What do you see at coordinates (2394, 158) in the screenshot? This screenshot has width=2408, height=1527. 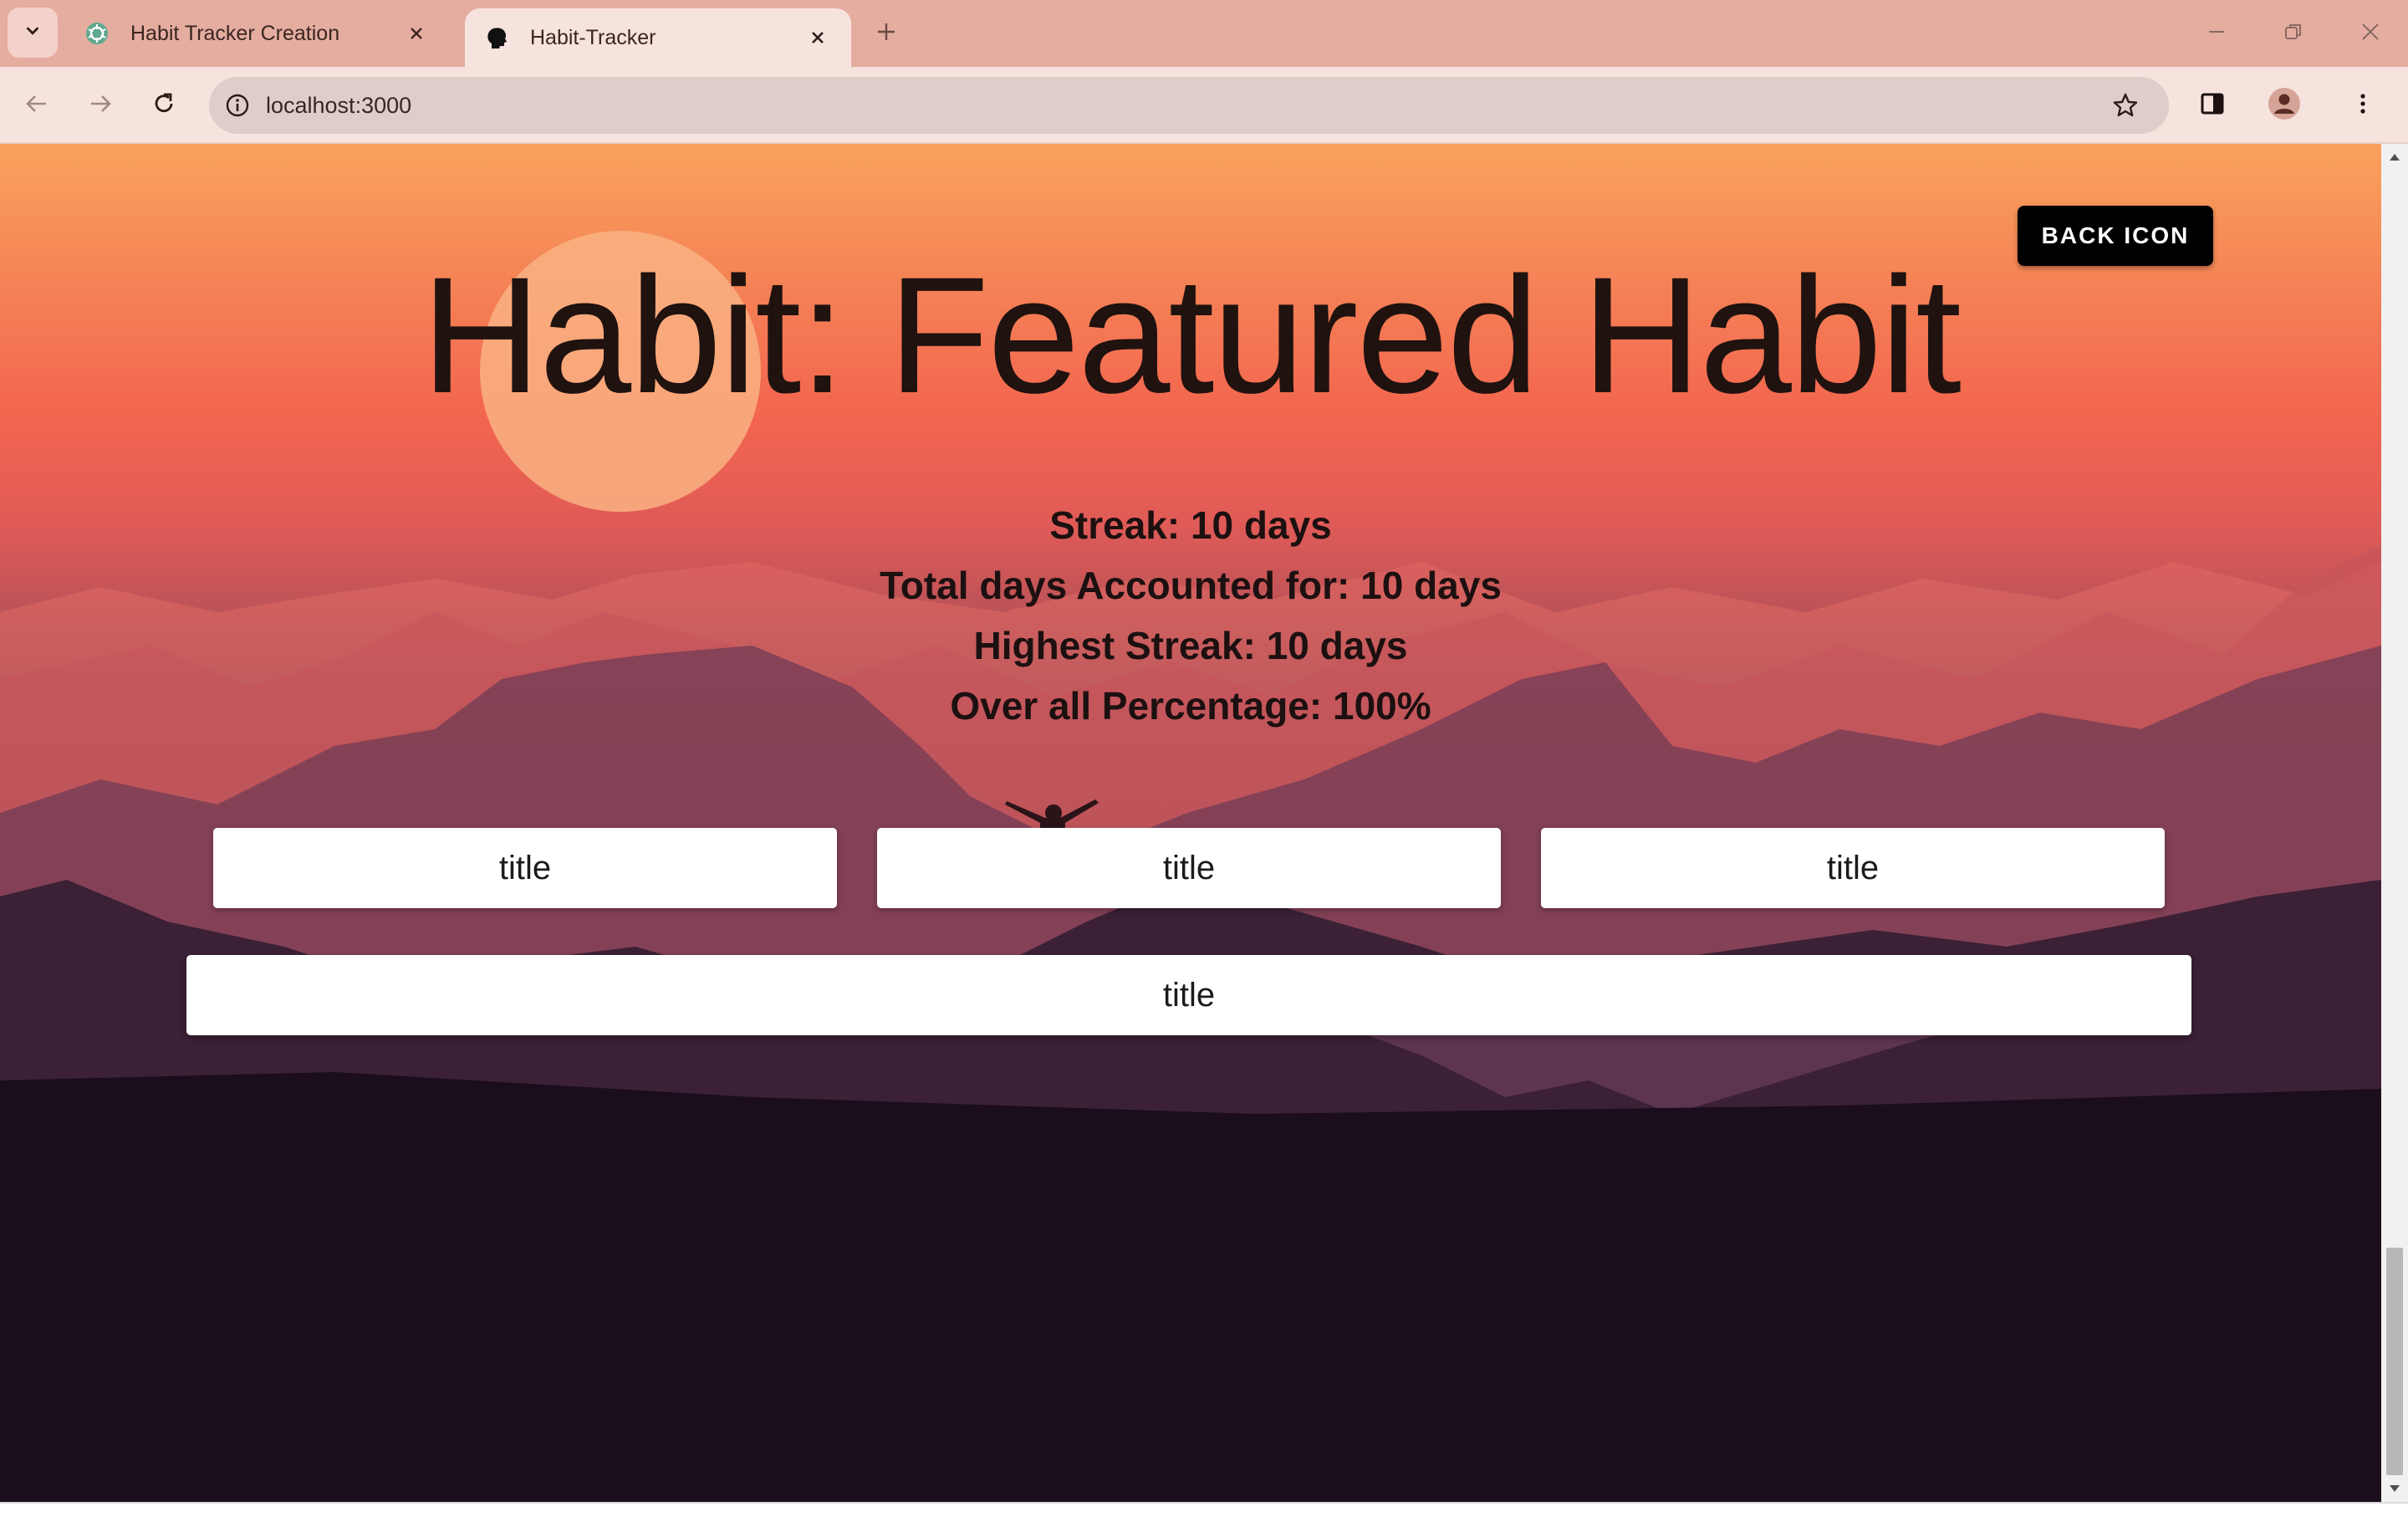 I see `scroll-up-icon` at bounding box center [2394, 158].